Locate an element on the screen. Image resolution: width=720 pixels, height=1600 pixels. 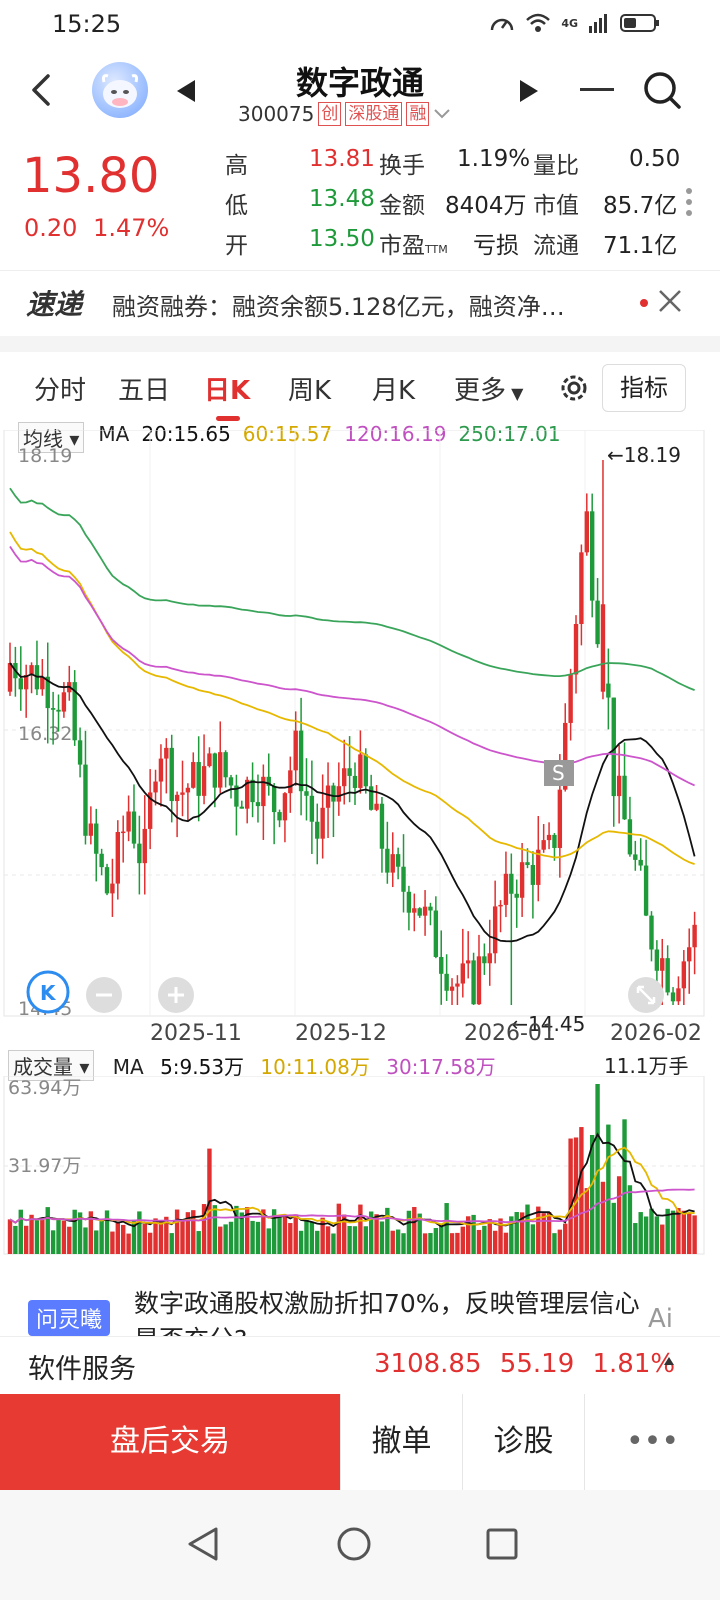
next-stock-icon is located at coordinates (529, 91).